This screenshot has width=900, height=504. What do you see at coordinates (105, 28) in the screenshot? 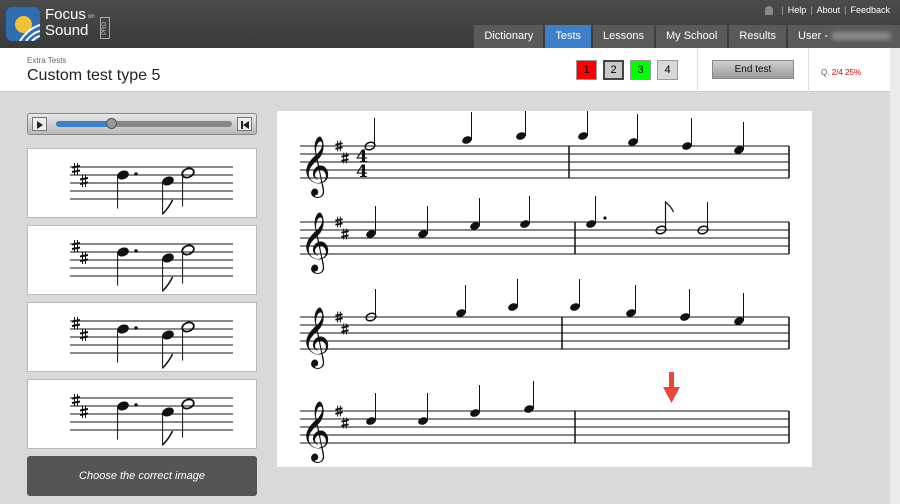
I see `logo-pro-badge: PRO` at bounding box center [105, 28].